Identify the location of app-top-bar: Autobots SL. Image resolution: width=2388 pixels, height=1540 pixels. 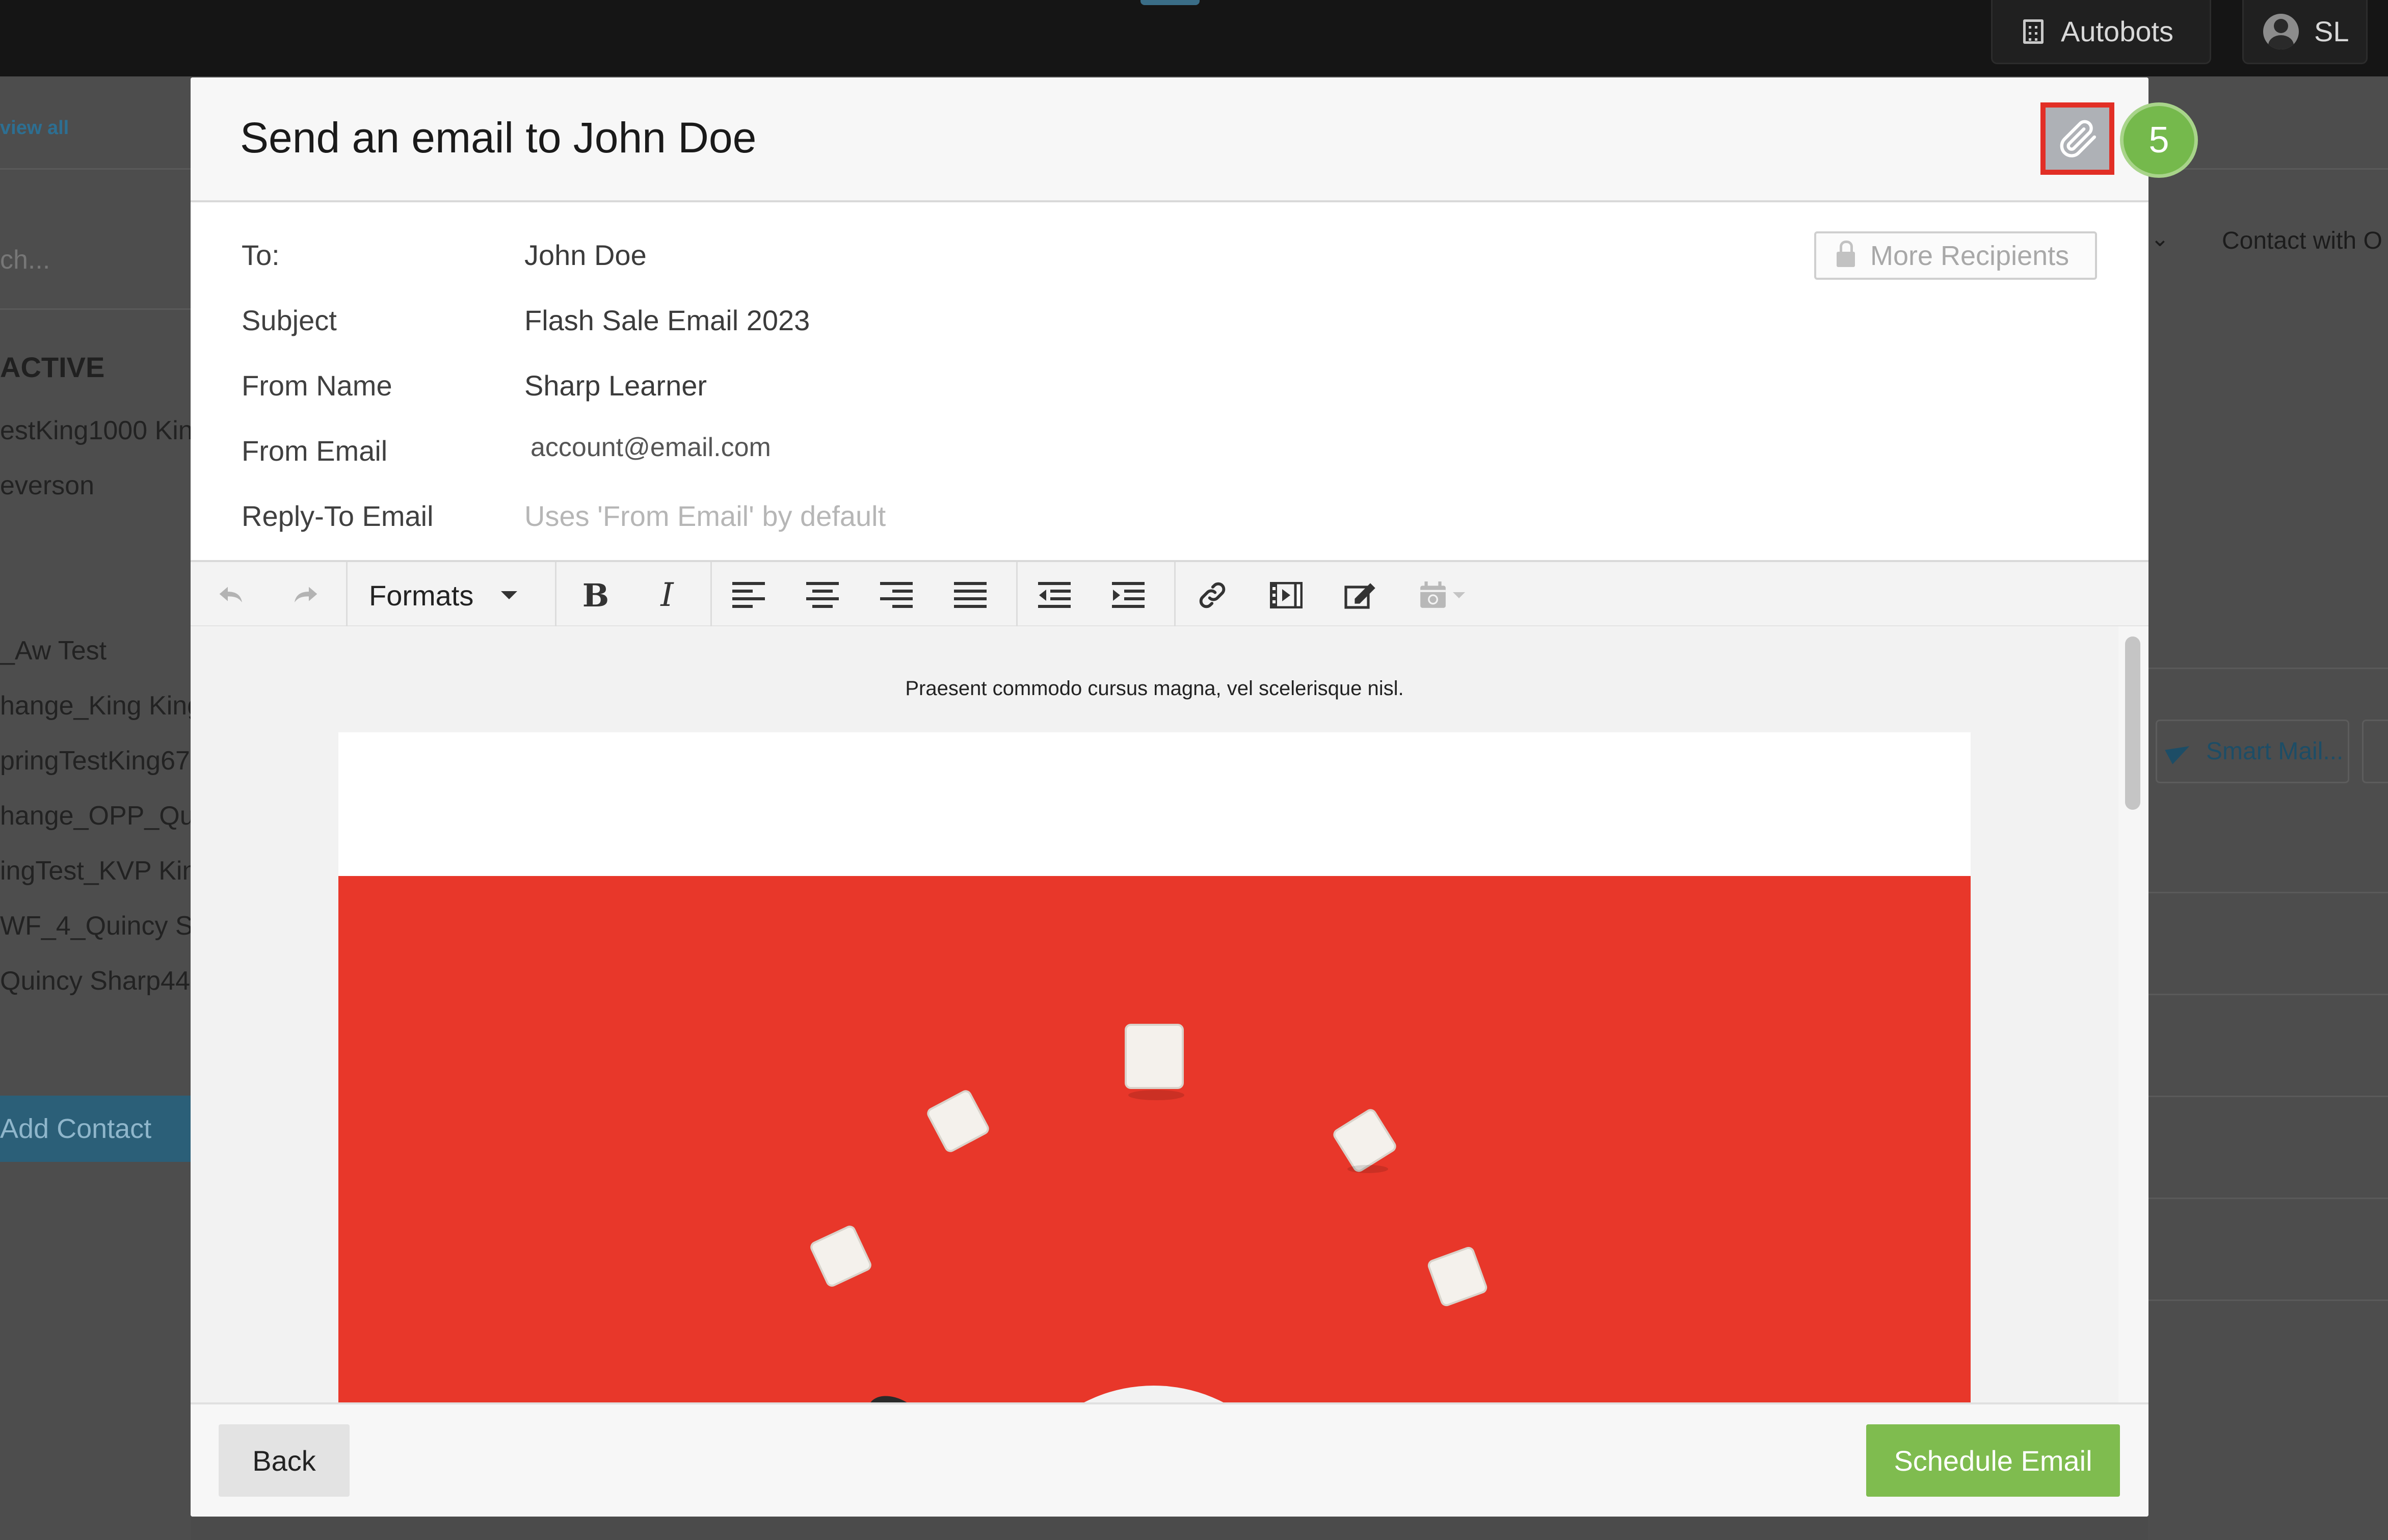
(1194, 38).